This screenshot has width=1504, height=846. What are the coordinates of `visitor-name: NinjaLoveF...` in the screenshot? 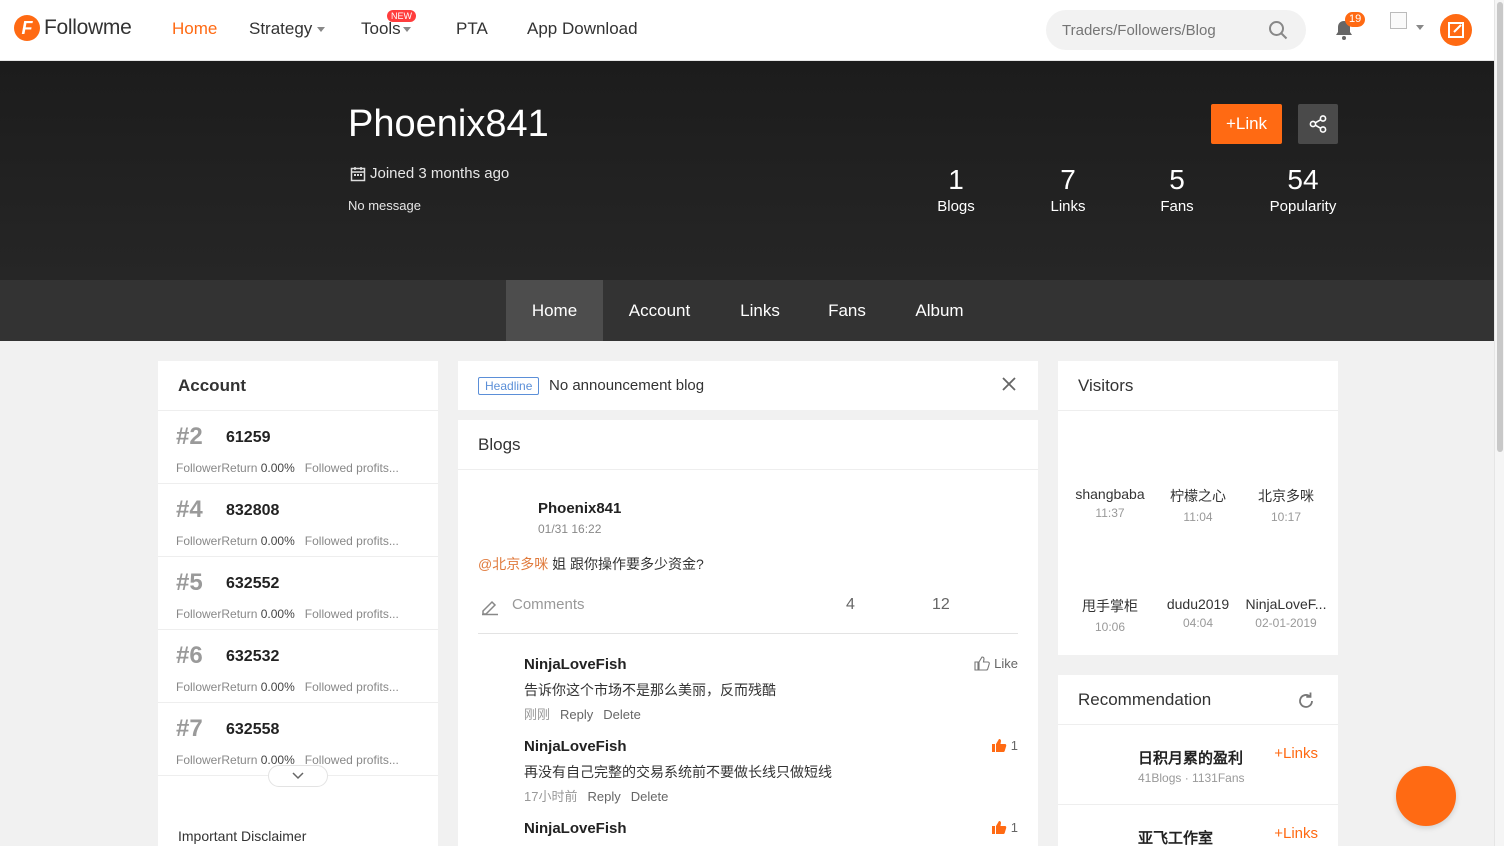 It's located at (1286, 604).